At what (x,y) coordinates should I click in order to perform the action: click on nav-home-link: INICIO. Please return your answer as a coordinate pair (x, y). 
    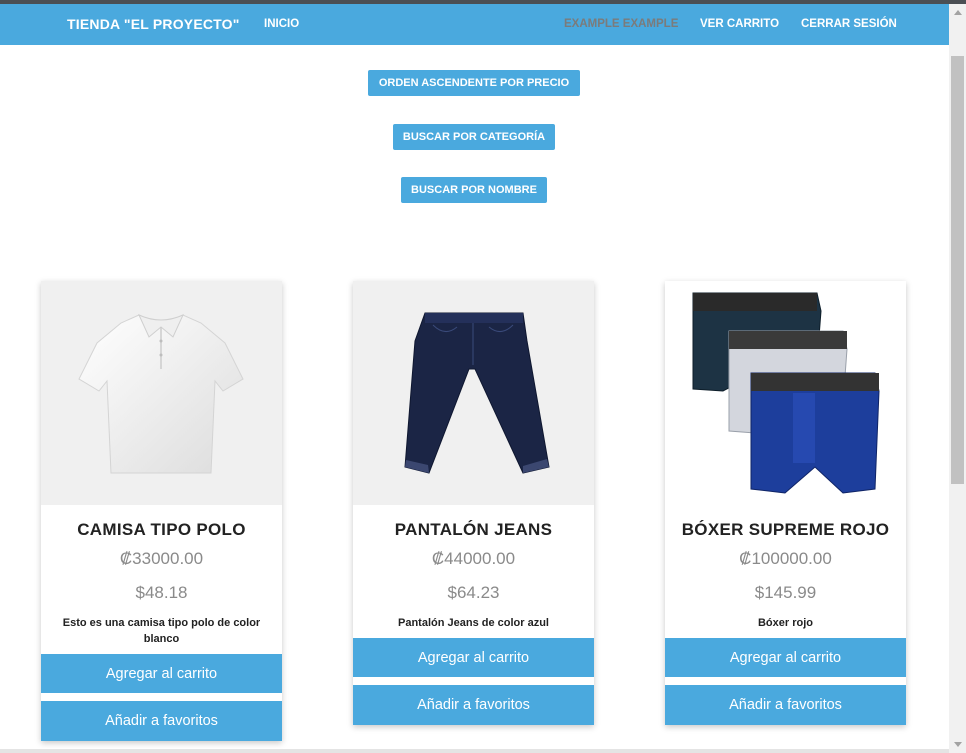
    Looking at the image, I should click on (281, 24).